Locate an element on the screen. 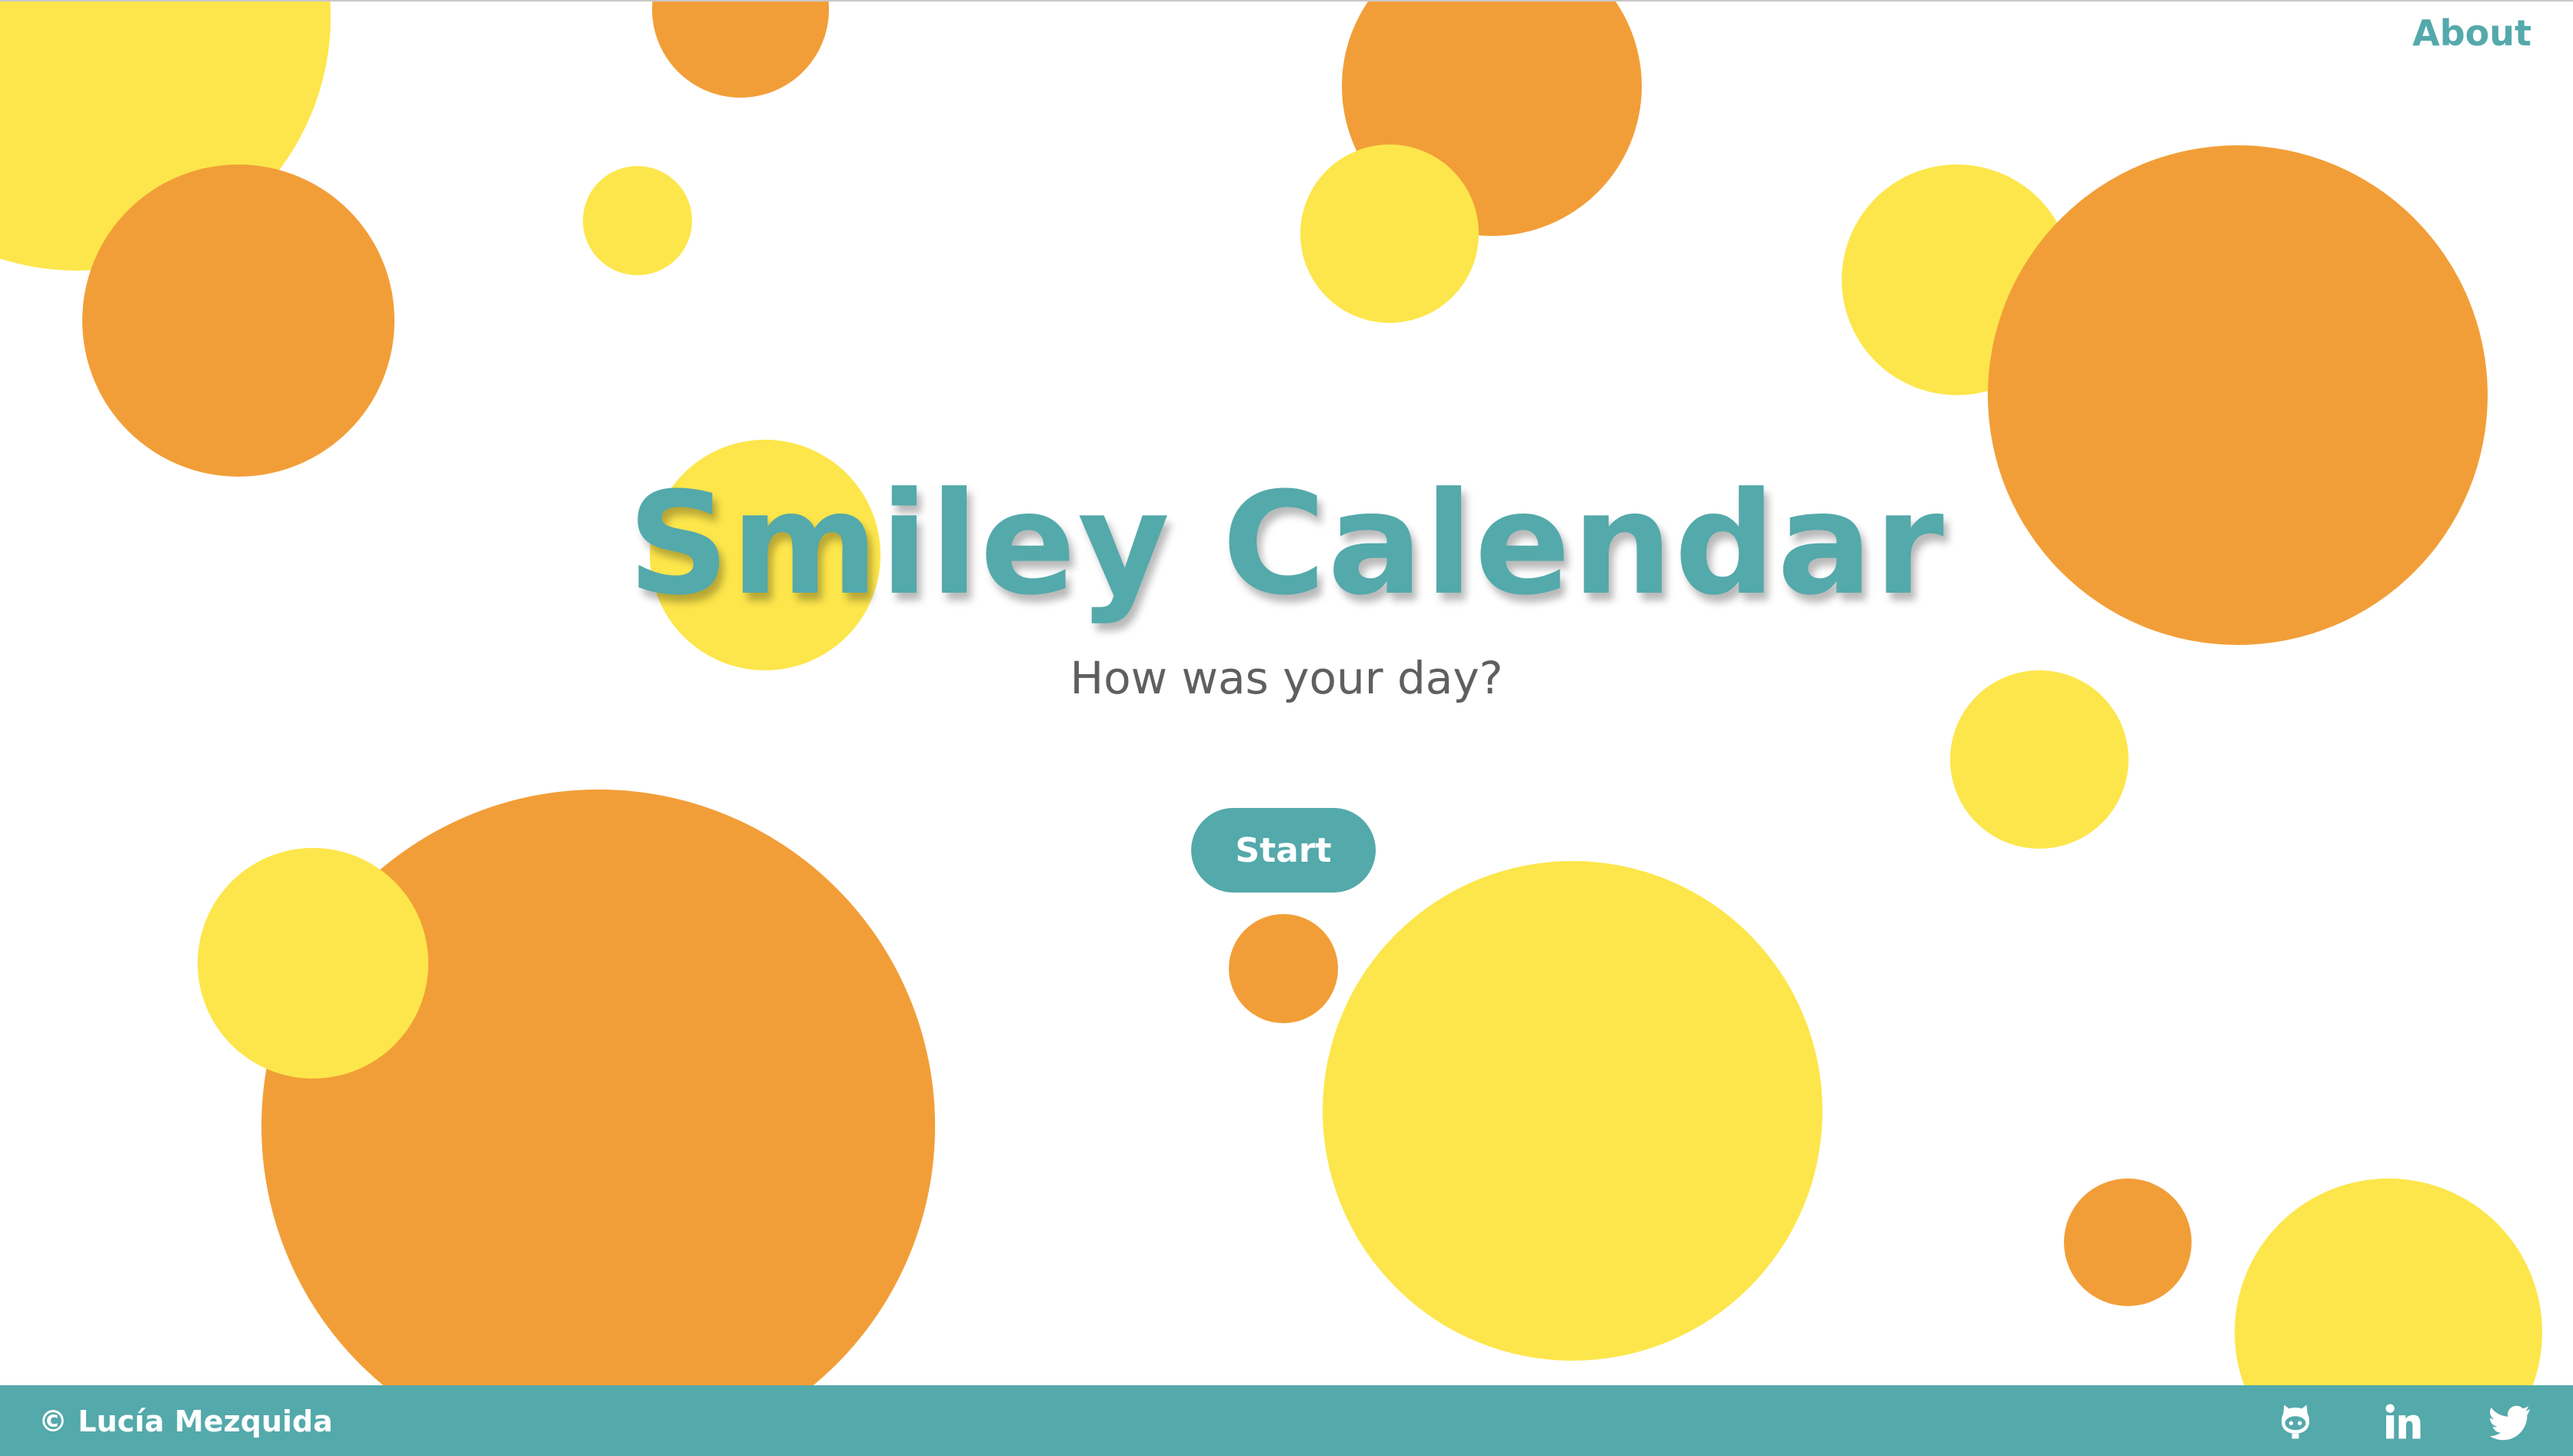  linkedin-icon is located at coordinates (2403, 1421).